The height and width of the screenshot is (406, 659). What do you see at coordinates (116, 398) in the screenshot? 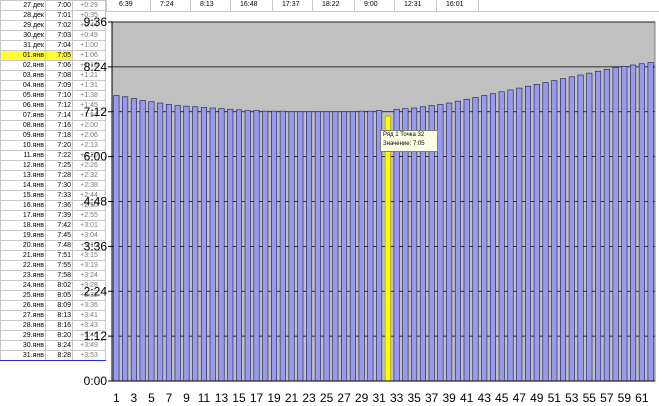
I see `x-tick-label: 1` at bounding box center [116, 398].